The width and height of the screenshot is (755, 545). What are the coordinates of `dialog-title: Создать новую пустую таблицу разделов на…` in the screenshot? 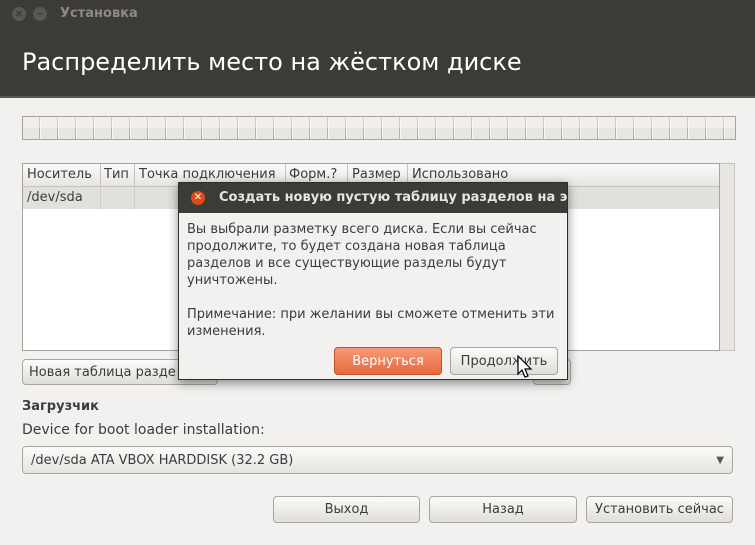 It's located at (393, 197).